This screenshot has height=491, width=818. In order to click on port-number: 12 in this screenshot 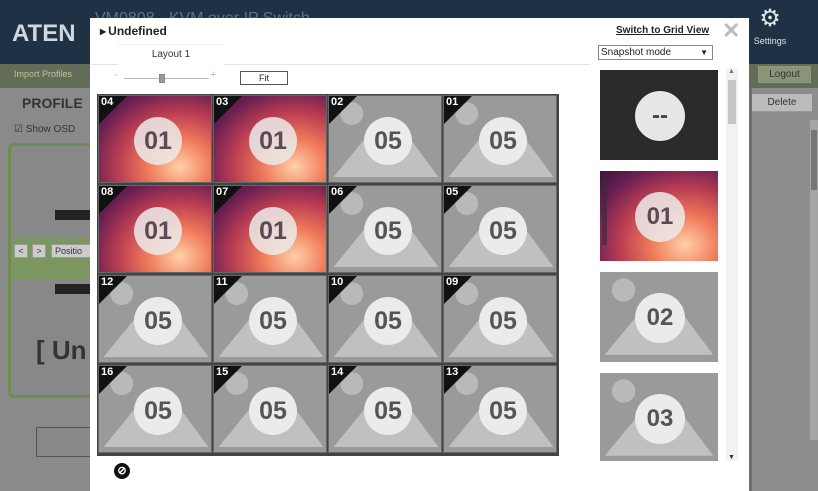, I will do `click(107, 282)`.